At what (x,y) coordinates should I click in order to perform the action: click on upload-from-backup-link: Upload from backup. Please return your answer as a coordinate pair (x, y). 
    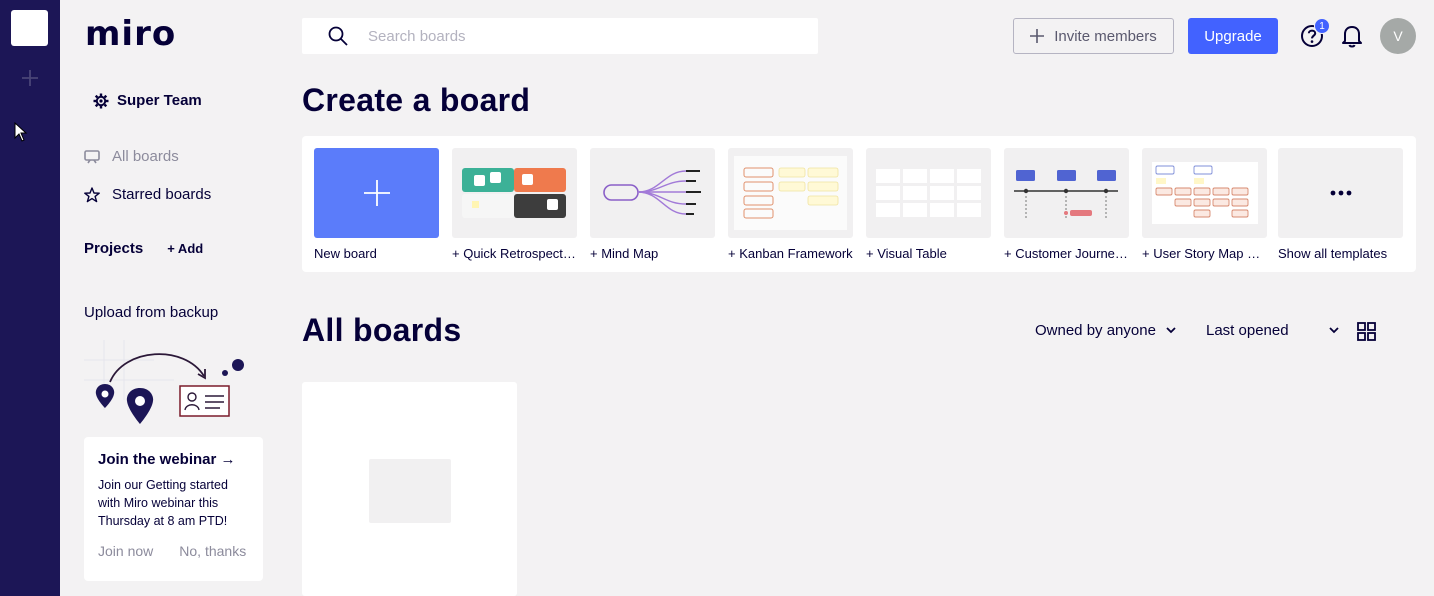
    Looking at the image, I should click on (151, 312).